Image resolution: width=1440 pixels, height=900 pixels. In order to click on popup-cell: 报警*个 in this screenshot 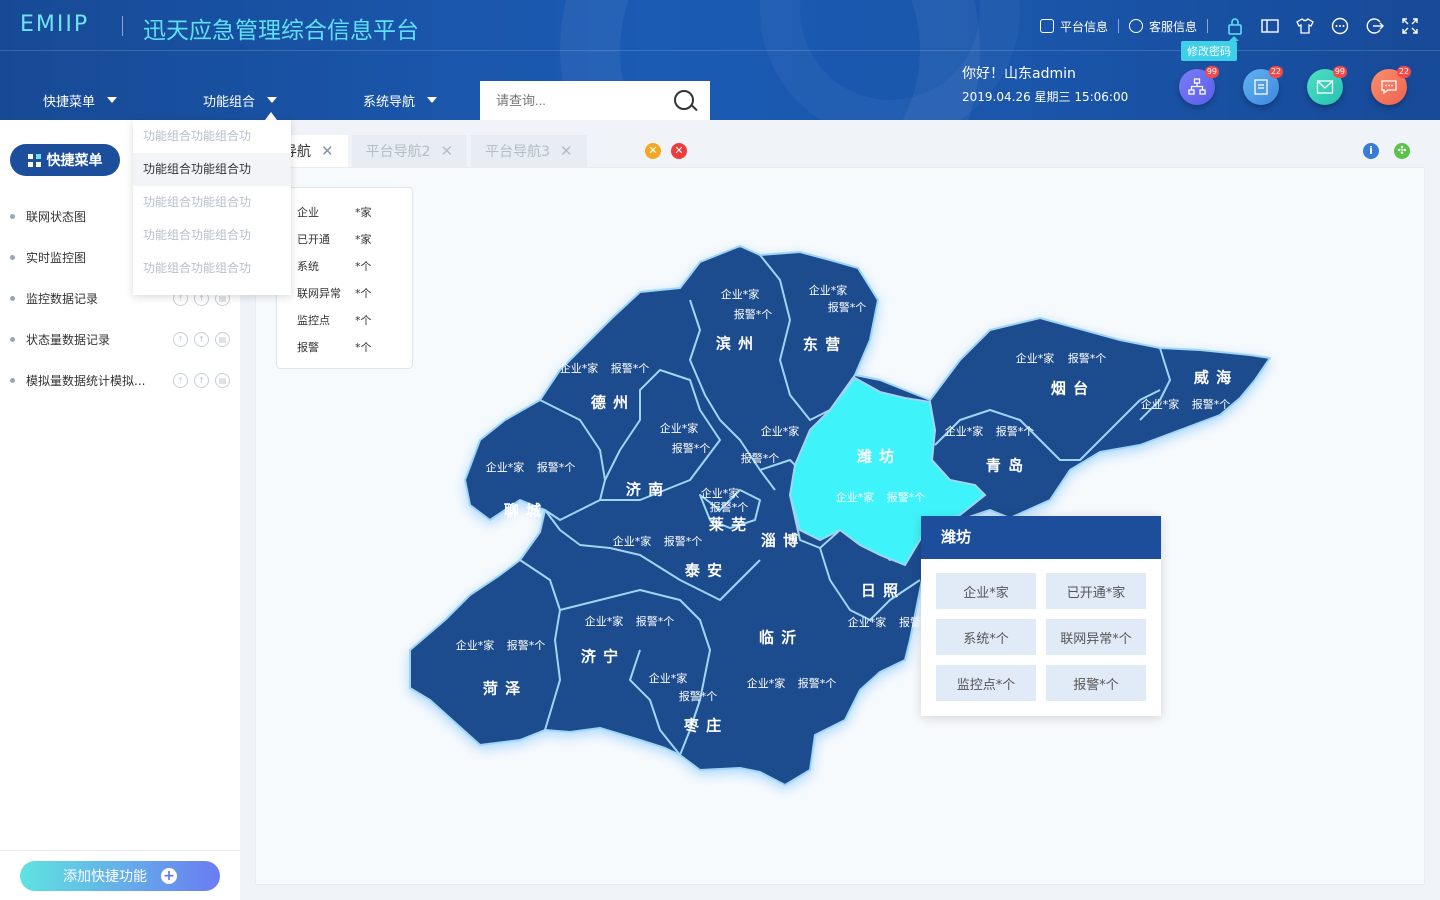, I will do `click(1096, 683)`.